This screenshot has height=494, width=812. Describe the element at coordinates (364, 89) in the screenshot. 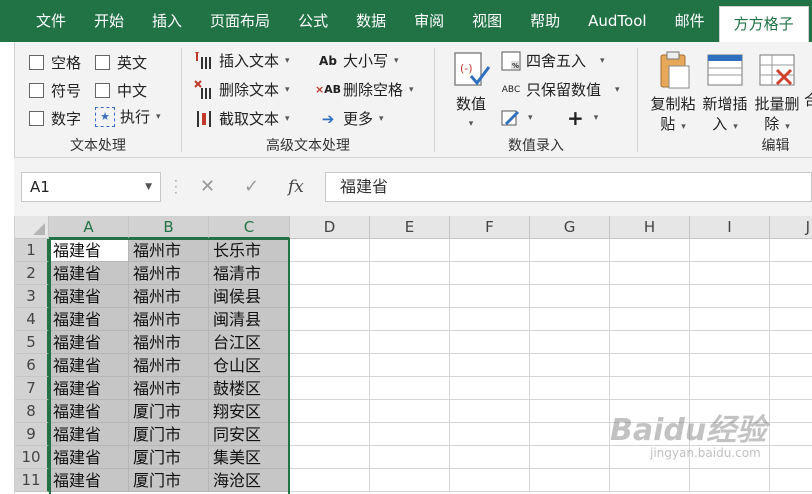

I see `delete-space-button: × AB 删除空格 ▾` at that location.